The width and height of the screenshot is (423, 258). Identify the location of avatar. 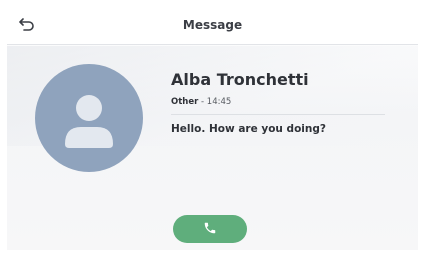
(89, 118).